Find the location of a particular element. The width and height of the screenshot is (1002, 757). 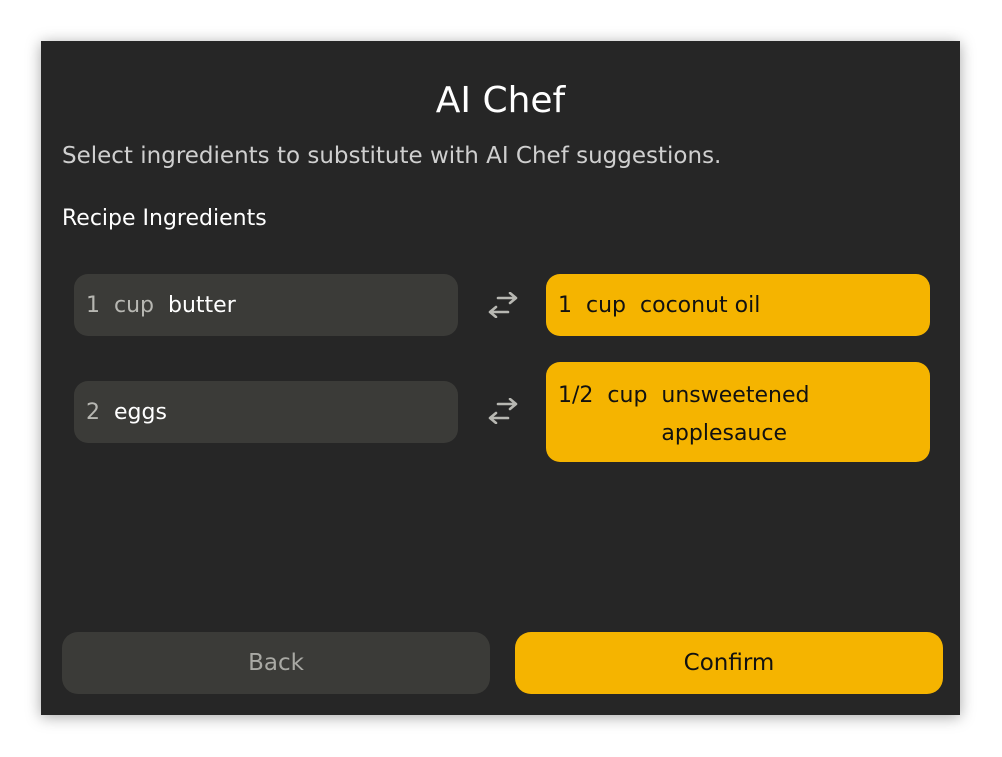

ingredient-qty: 1 is located at coordinates (93, 305).